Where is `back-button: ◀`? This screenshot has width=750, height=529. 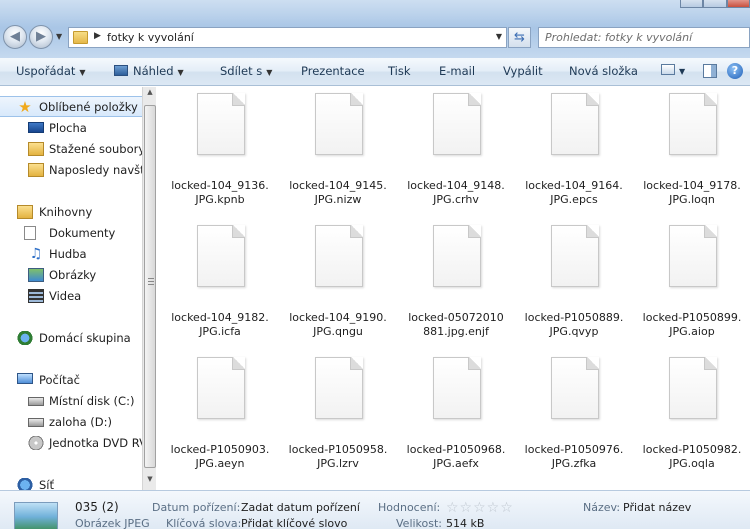
back-button: ◀ is located at coordinates (15, 37).